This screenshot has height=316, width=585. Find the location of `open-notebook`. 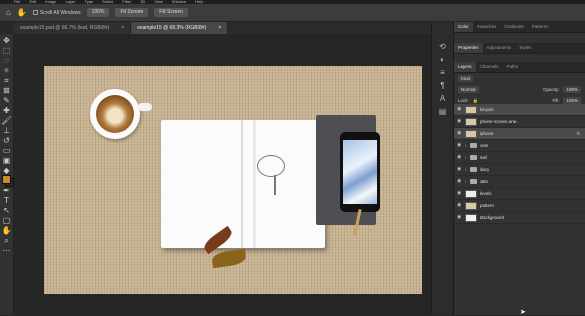

open-notebook is located at coordinates (243, 184).